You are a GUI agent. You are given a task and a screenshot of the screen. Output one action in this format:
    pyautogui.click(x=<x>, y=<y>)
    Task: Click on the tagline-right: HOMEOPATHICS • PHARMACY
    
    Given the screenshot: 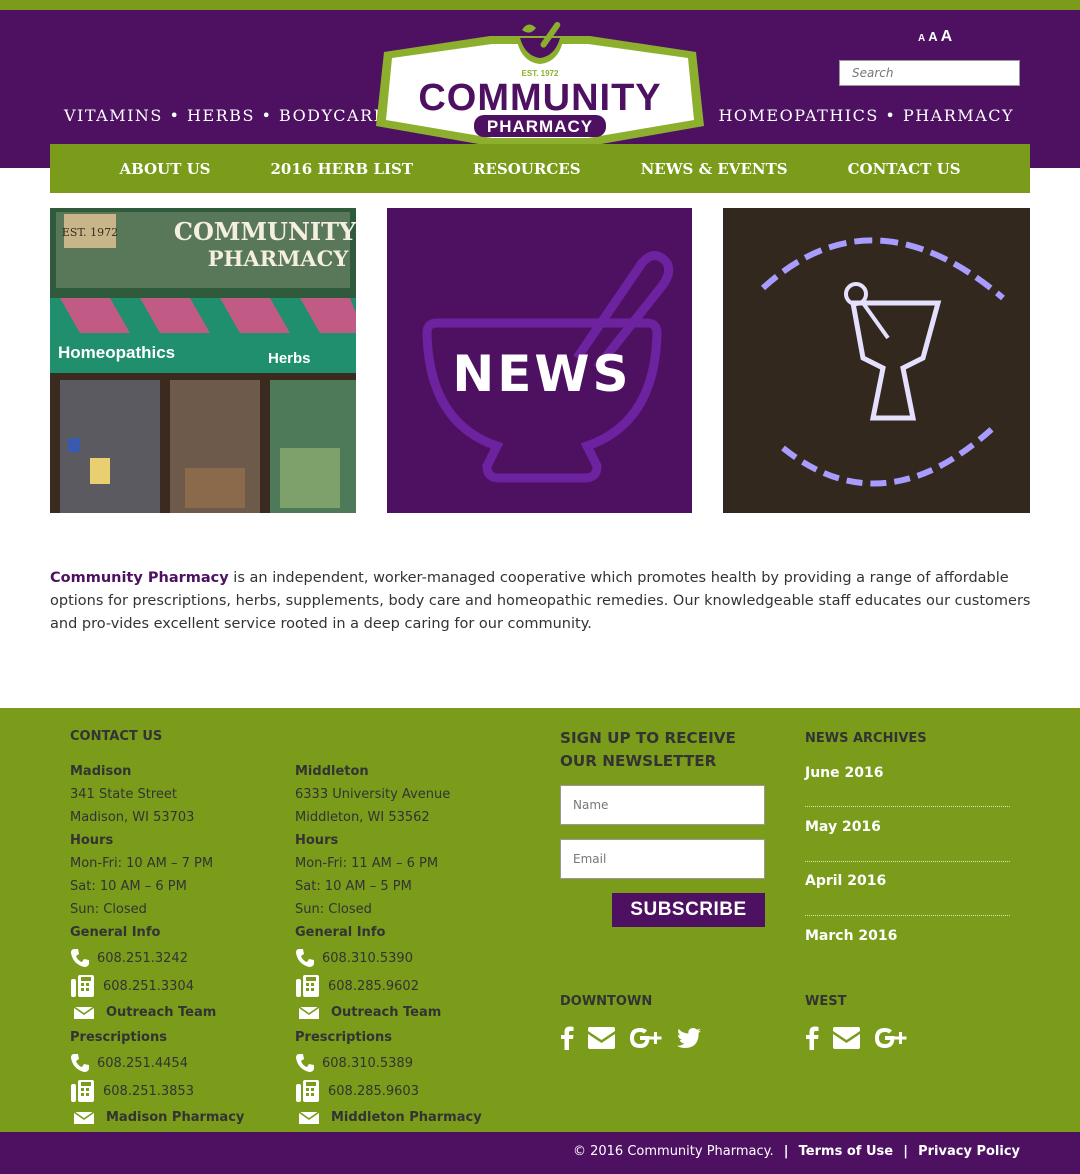 What is the action you would take?
    pyautogui.click(x=866, y=115)
    